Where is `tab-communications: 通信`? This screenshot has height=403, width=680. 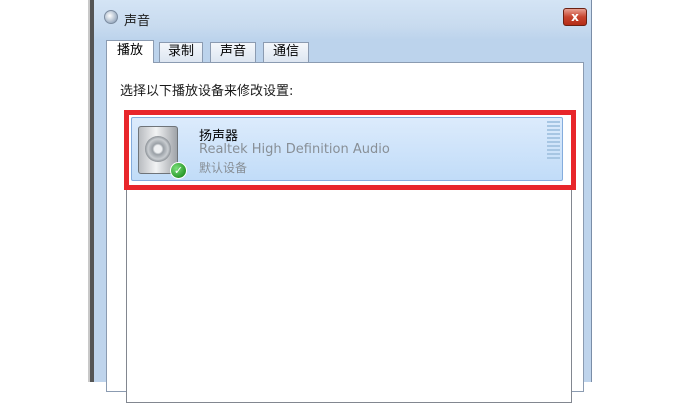
tab-communications: 通信 is located at coordinates (286, 52).